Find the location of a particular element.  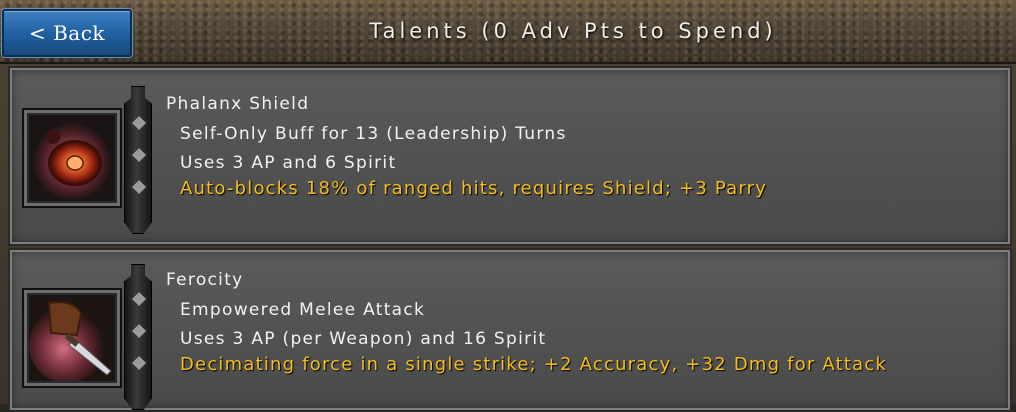

talent-cost: Uses 3 AP and 6 Spirit is located at coordinates (288, 163).